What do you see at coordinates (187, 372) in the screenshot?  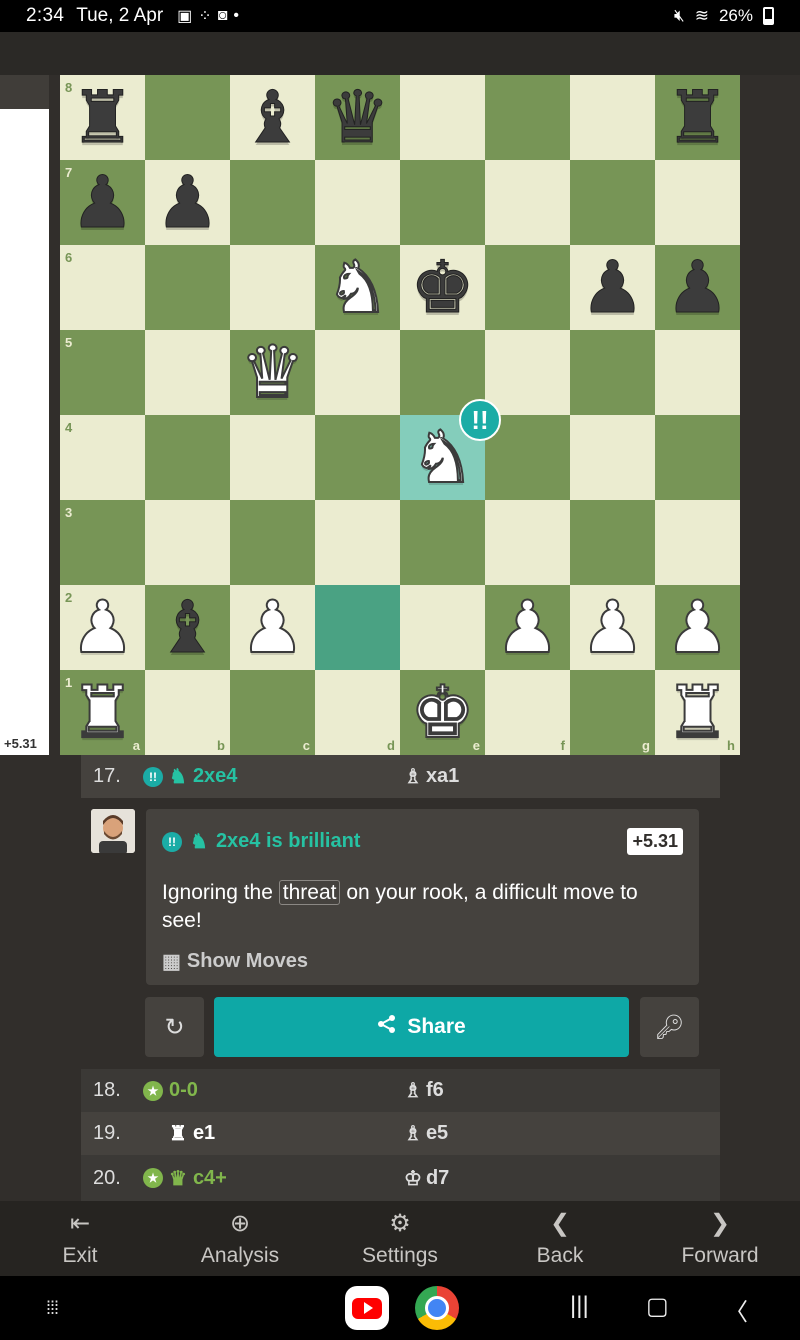 I see `square-b5` at bounding box center [187, 372].